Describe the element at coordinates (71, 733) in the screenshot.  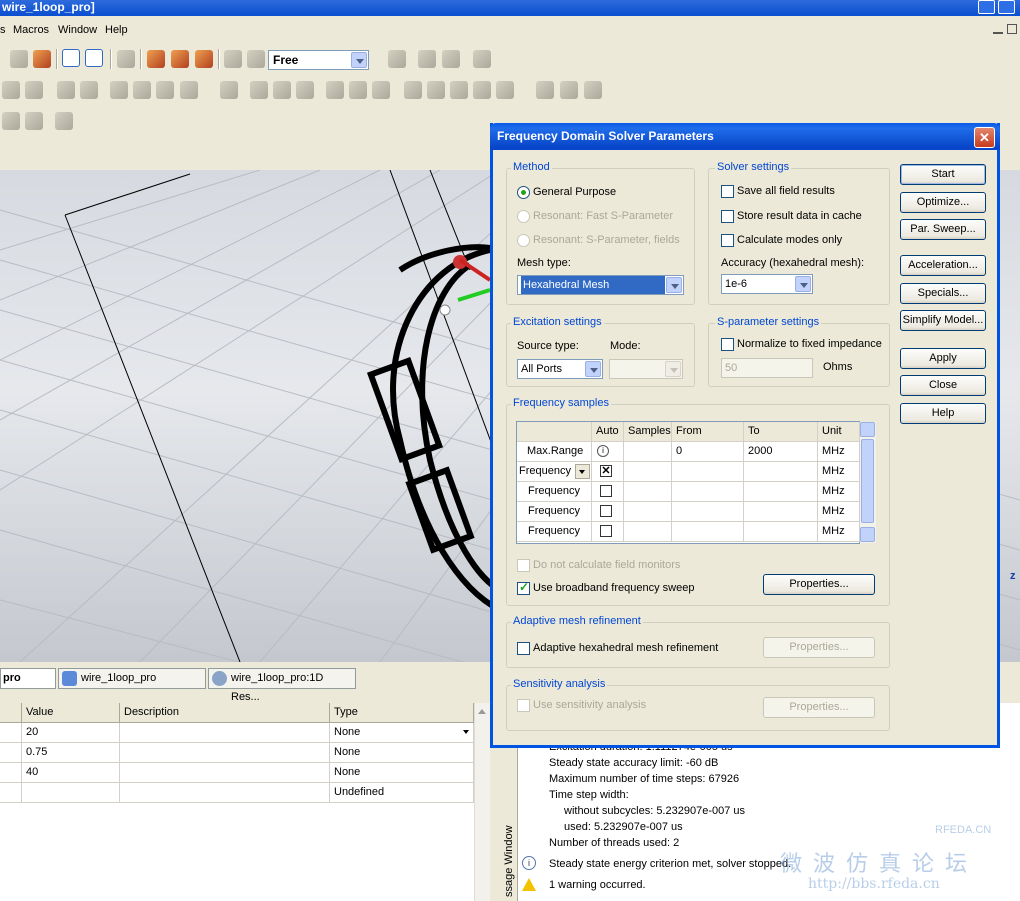
I see `table-cell-value: 20` at that location.